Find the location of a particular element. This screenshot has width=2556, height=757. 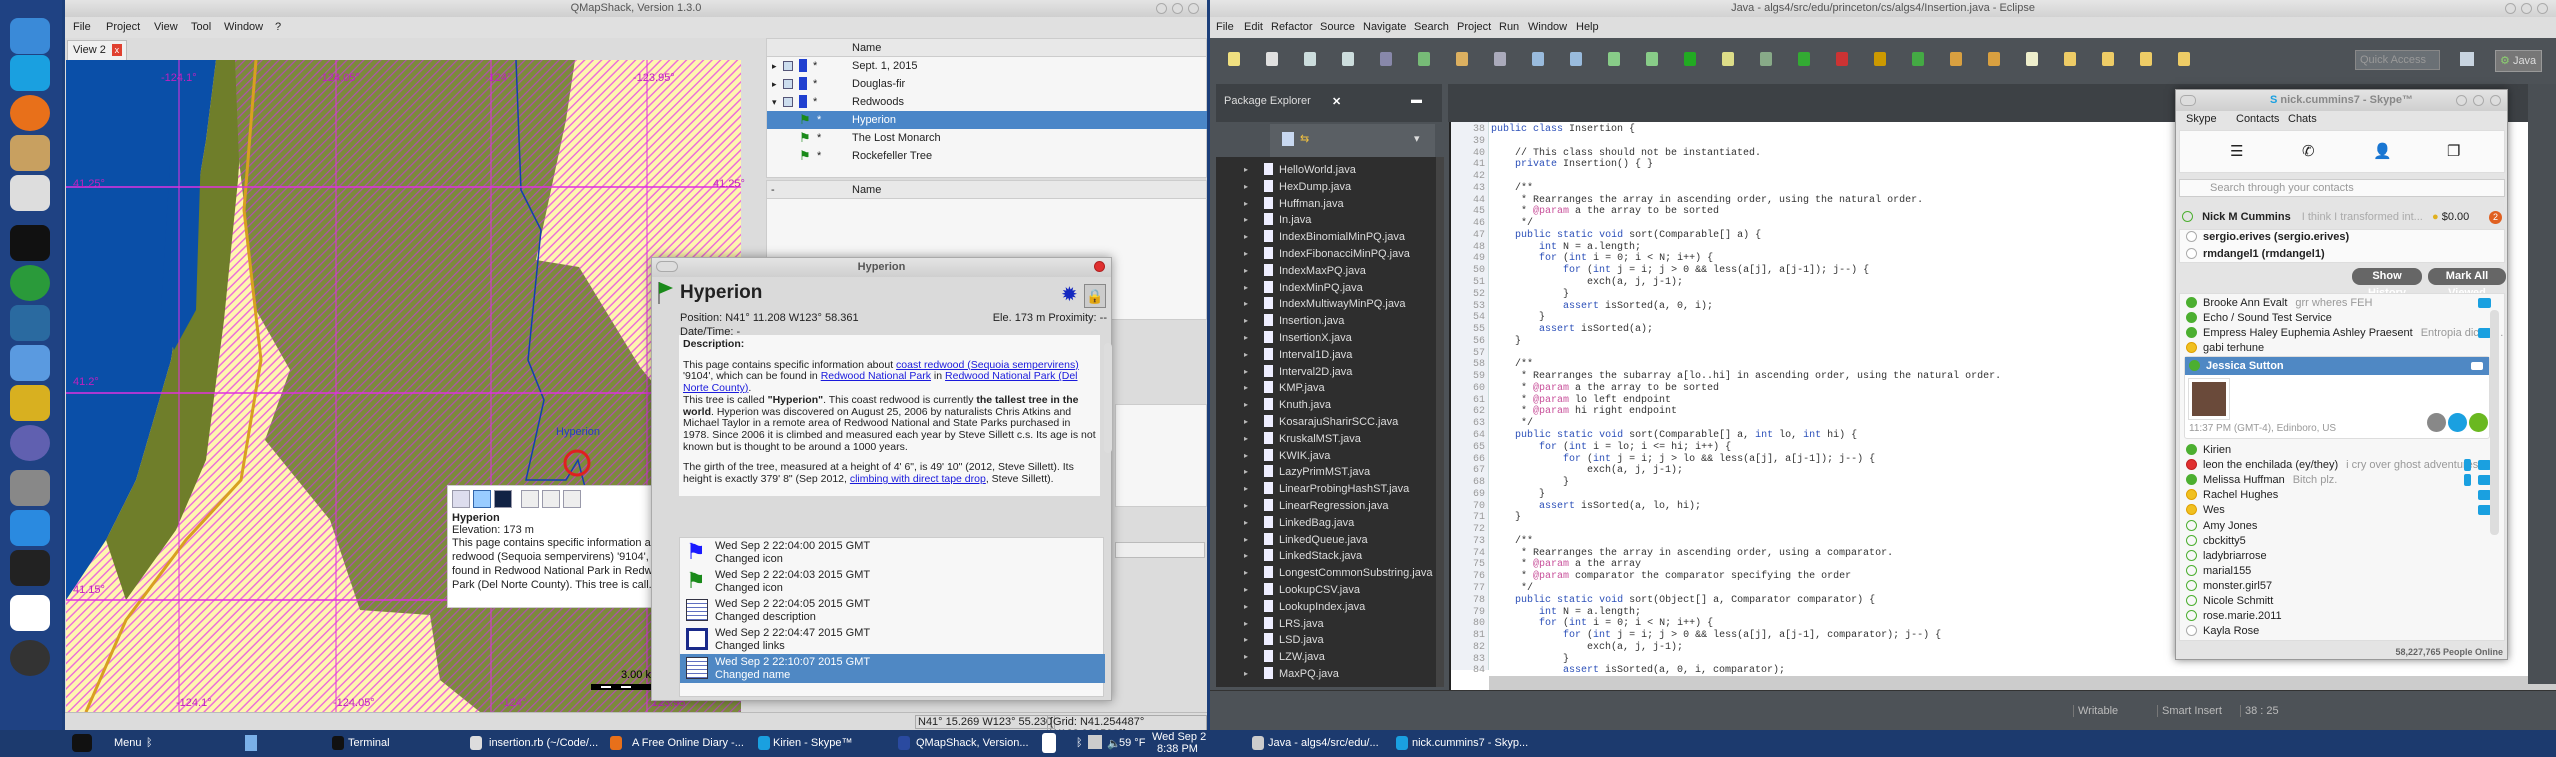

link-editor-icon: ⇆ is located at coordinates (1304, 138).